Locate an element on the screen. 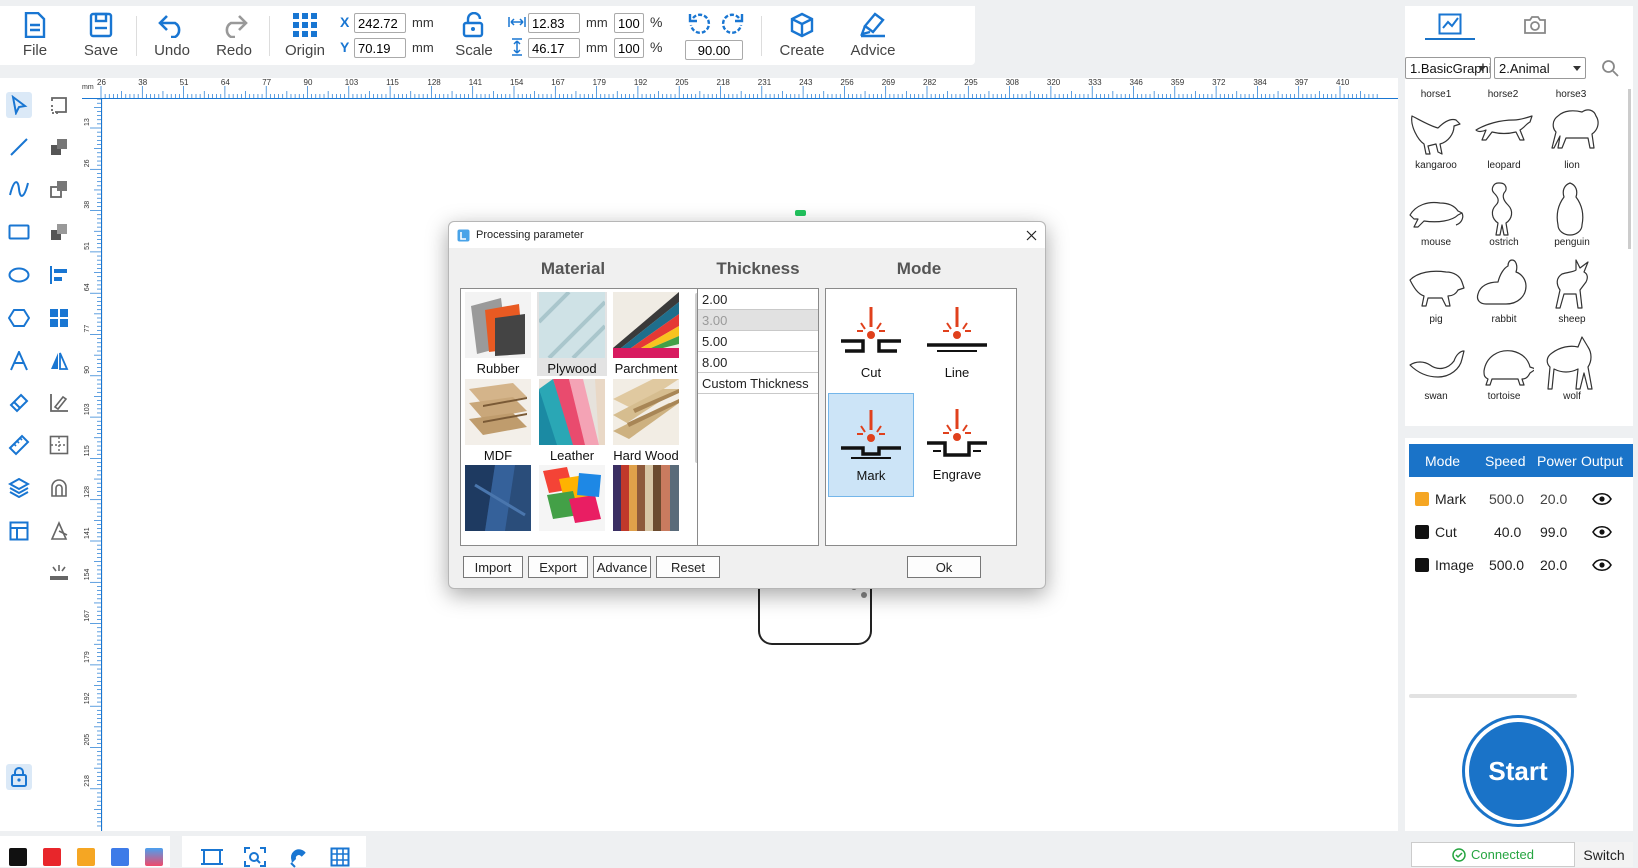  shape-sheep is located at coordinates (1572, 286).